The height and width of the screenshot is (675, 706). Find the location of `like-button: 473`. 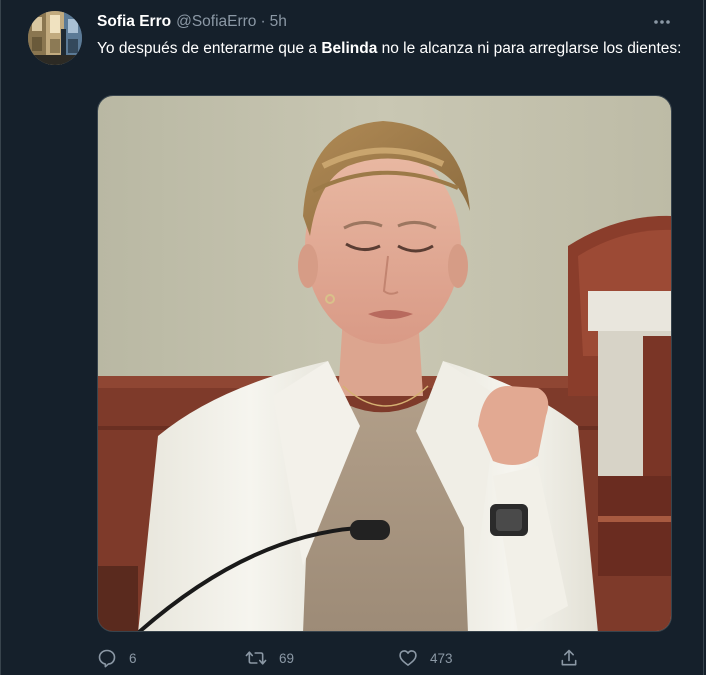

like-button: 473 is located at coordinates (425, 658).